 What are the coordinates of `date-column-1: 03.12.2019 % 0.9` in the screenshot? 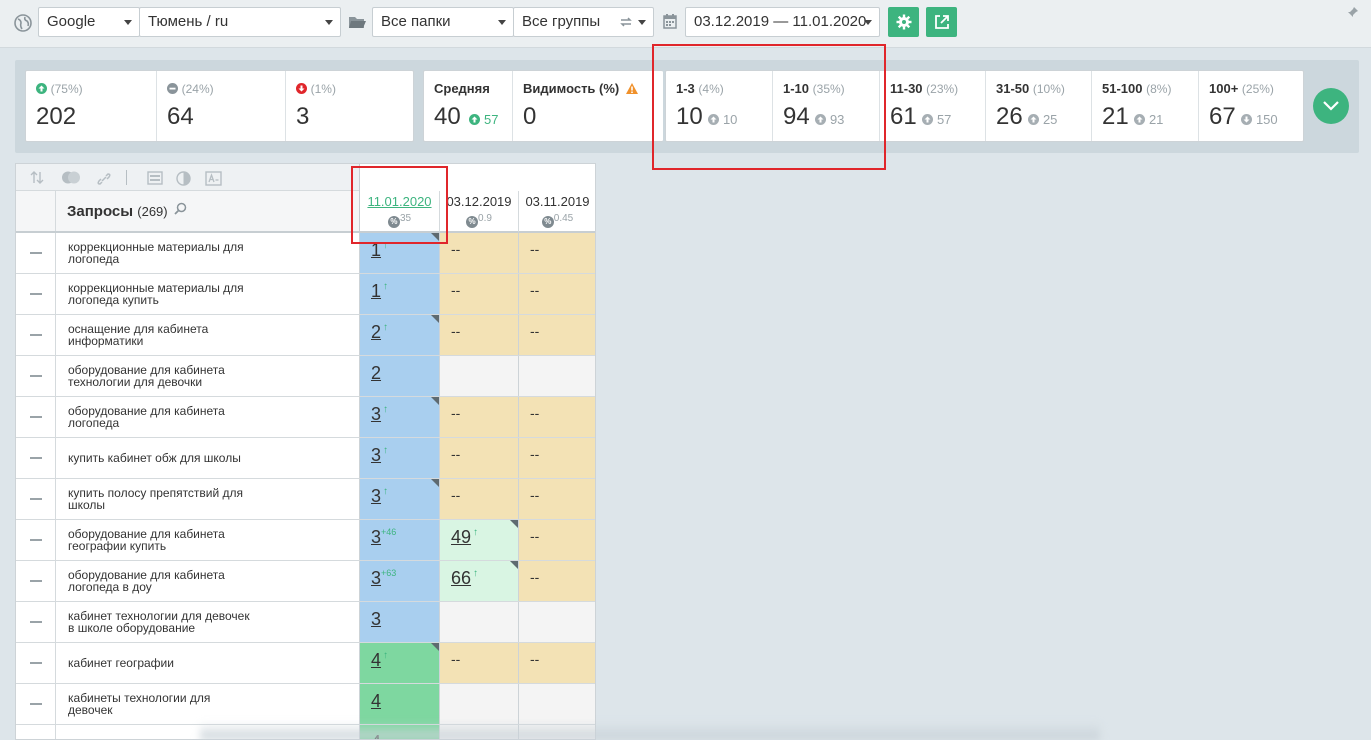 It's located at (478, 212).